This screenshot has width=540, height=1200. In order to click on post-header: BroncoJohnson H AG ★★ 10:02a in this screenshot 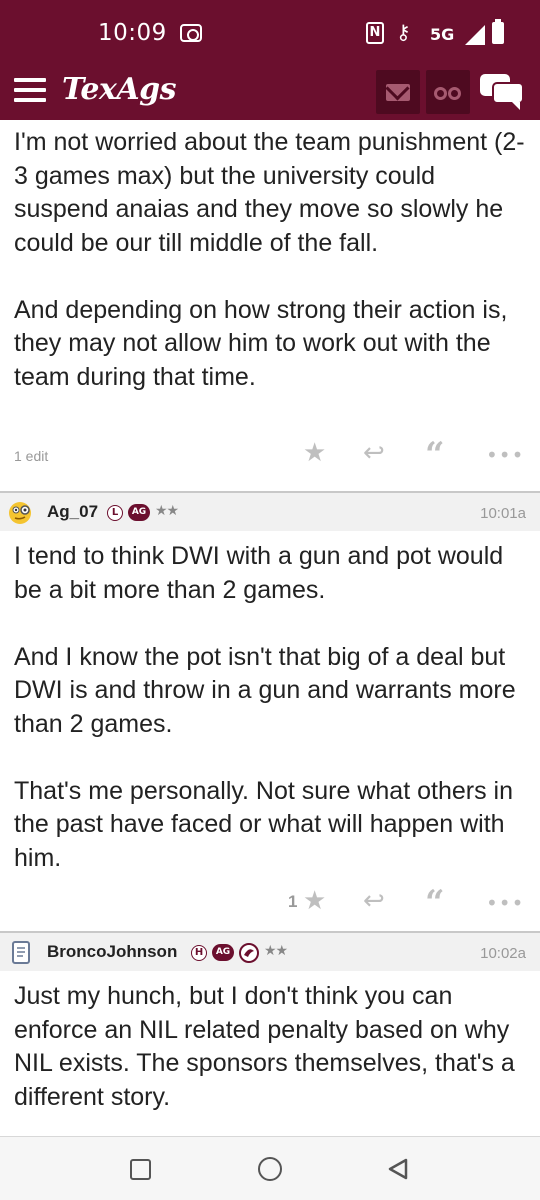, I will do `click(270, 951)`.